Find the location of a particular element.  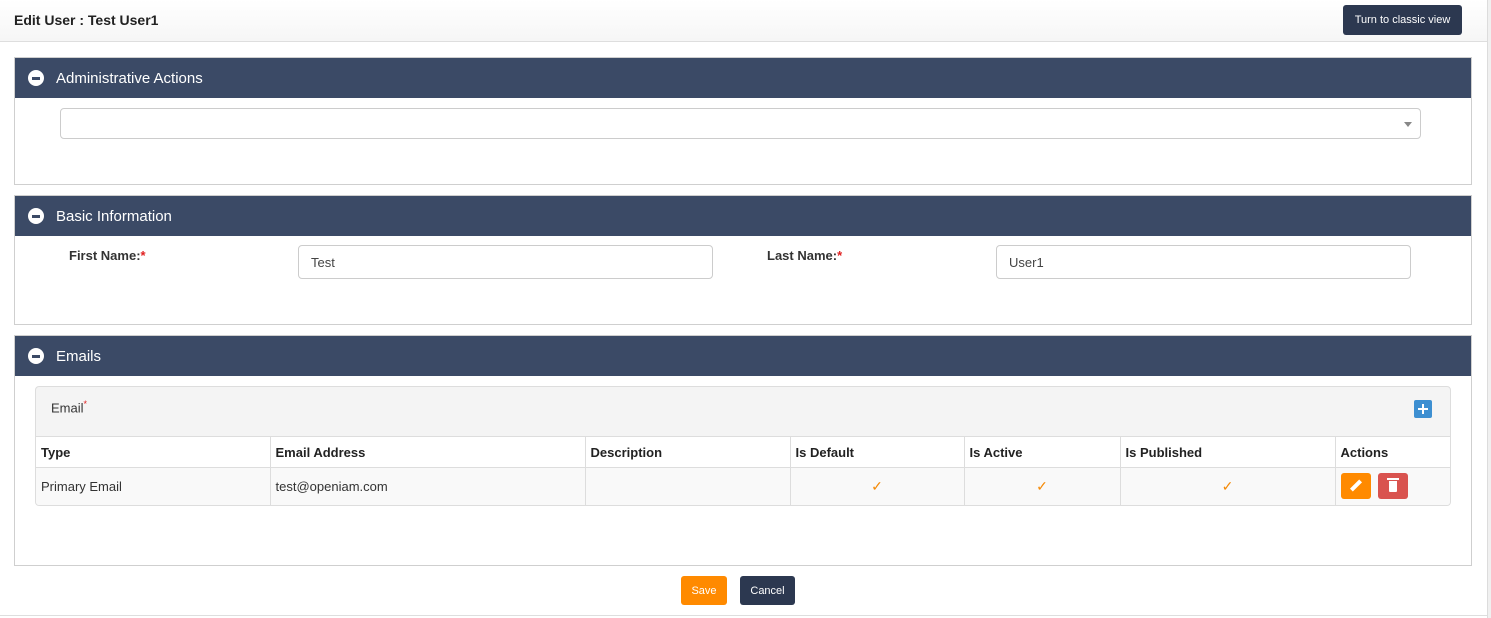

basic-information-header: Basic Information is located at coordinates (743, 216).